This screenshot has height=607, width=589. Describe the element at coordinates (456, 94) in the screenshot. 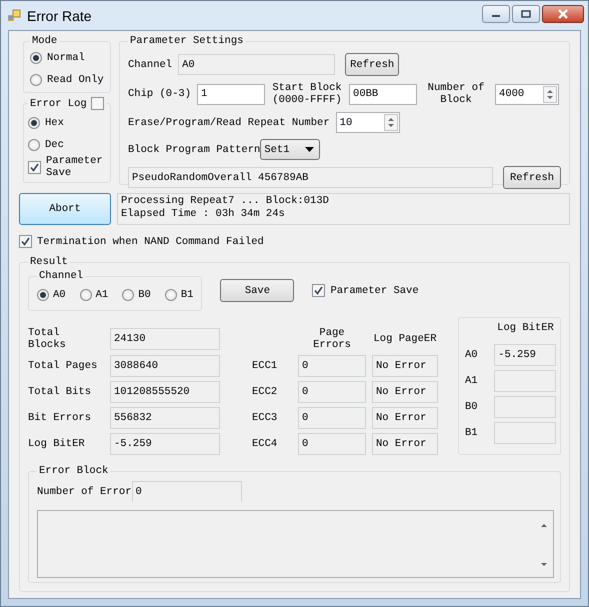

I see `field-label: Number of Block` at that location.